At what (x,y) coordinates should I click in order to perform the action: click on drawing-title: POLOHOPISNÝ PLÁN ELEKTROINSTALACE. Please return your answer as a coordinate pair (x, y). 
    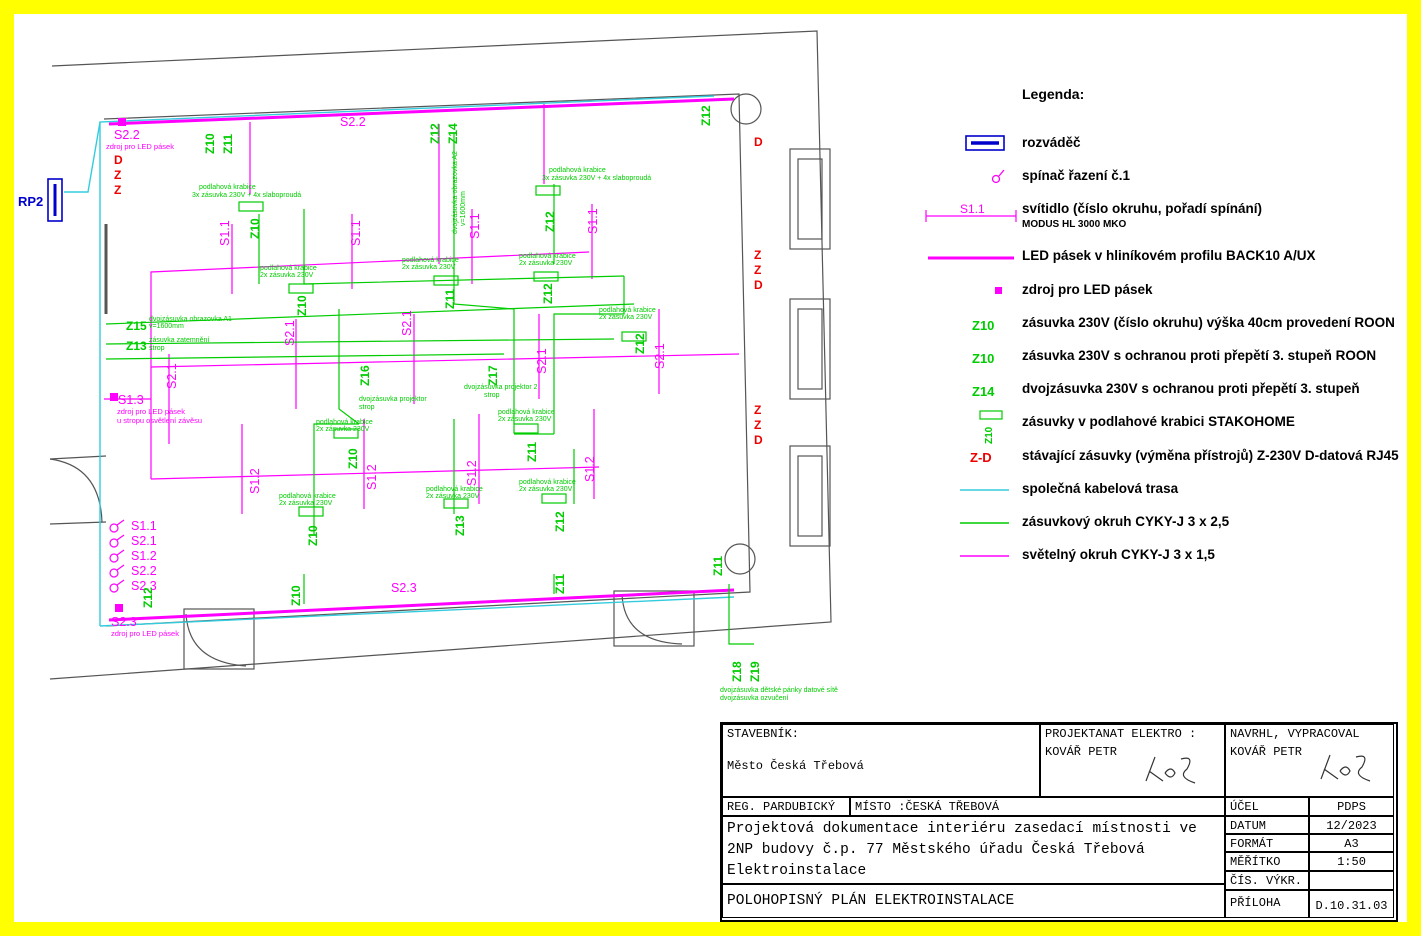
    Looking at the image, I should click on (973, 901).